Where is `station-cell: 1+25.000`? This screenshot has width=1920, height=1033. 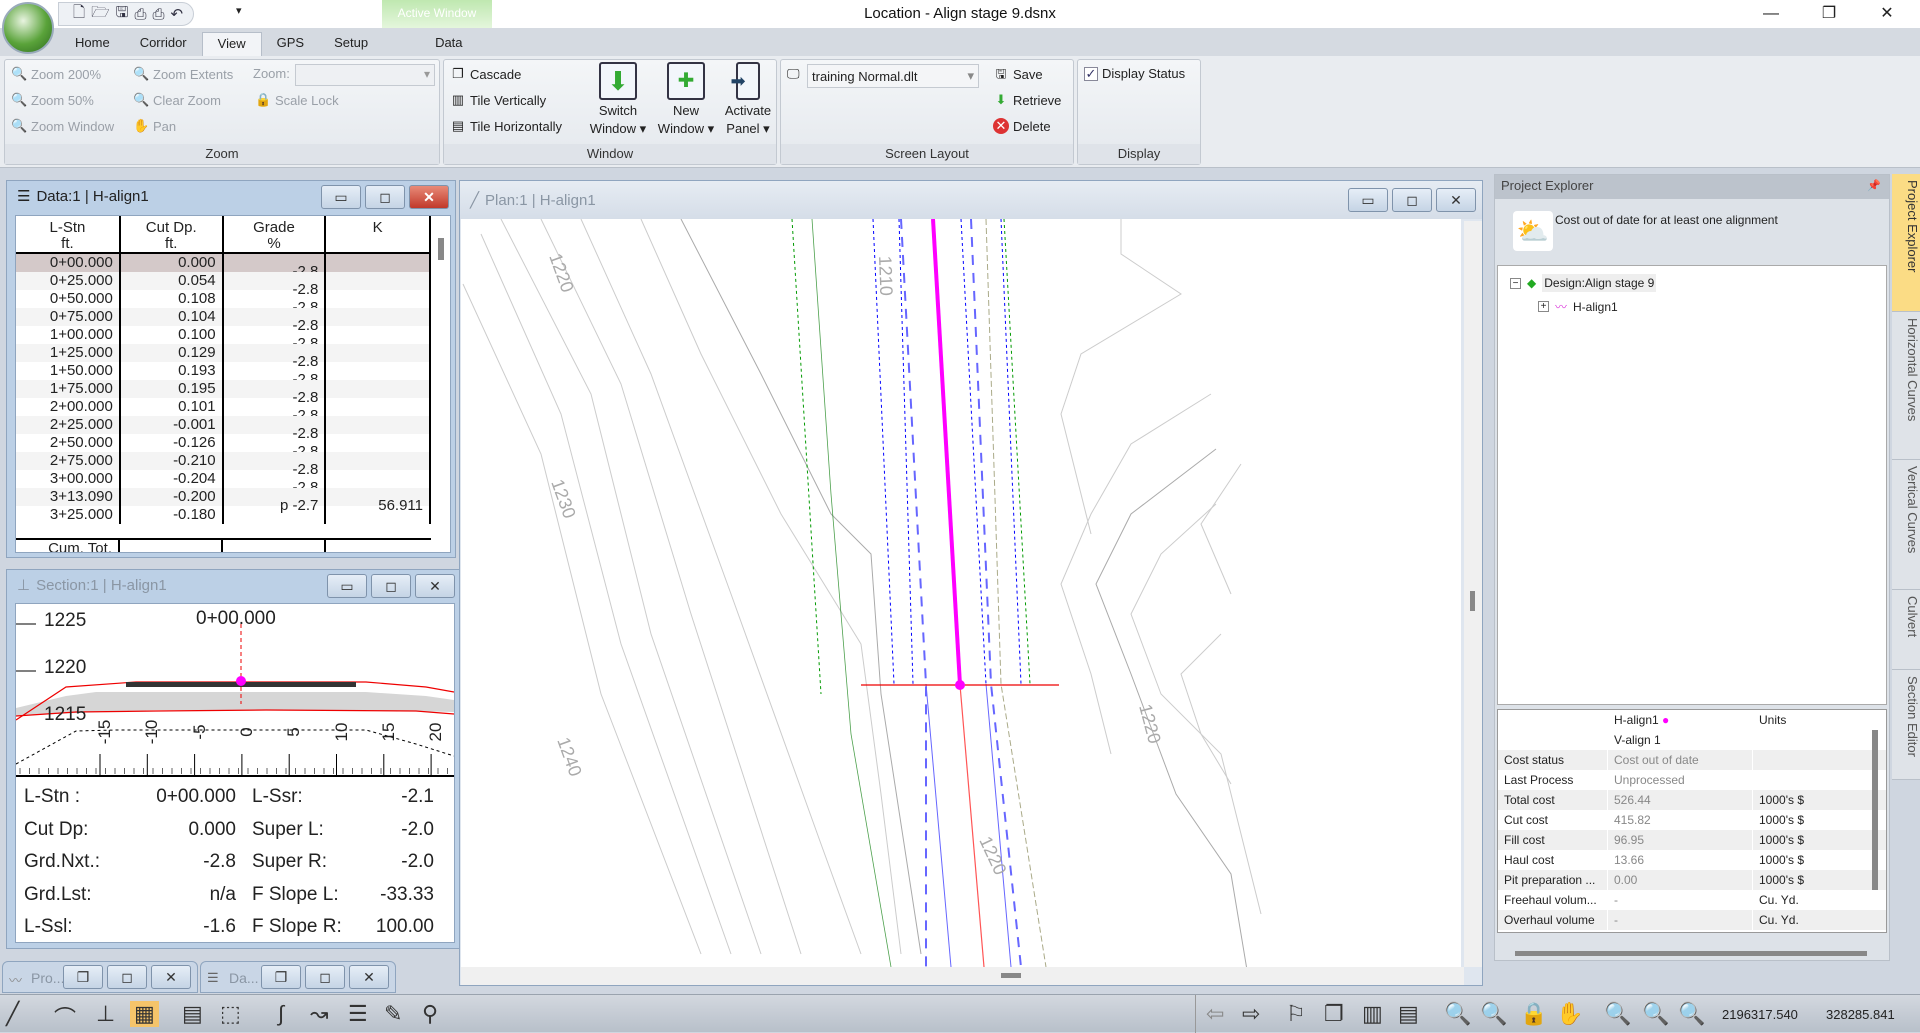 station-cell: 1+25.000 is located at coordinates (68, 353).